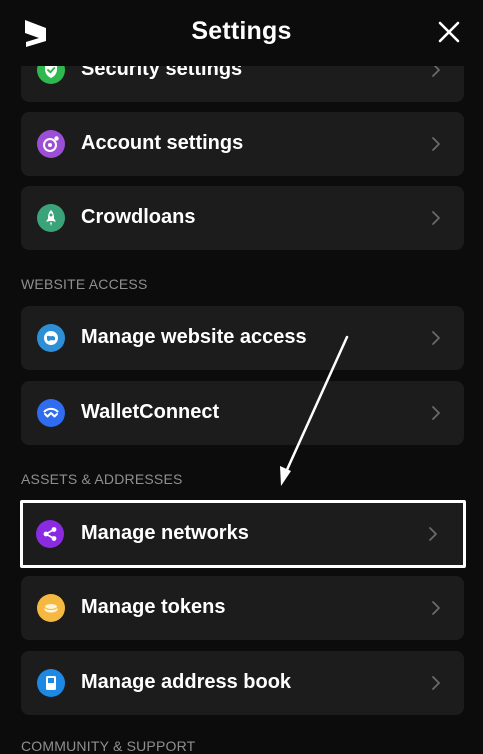  I want to click on close-icon, so click(449, 32).